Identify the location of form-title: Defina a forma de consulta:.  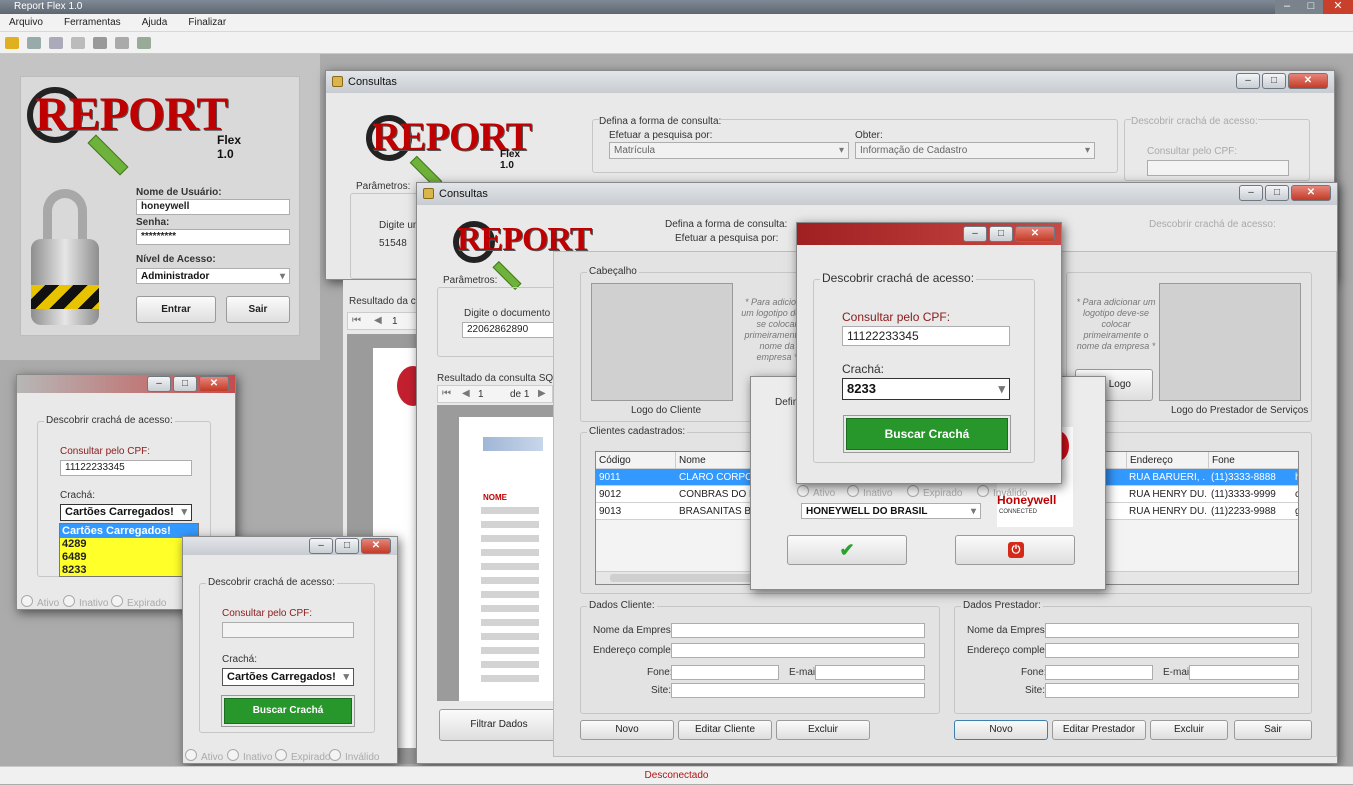
(726, 224).